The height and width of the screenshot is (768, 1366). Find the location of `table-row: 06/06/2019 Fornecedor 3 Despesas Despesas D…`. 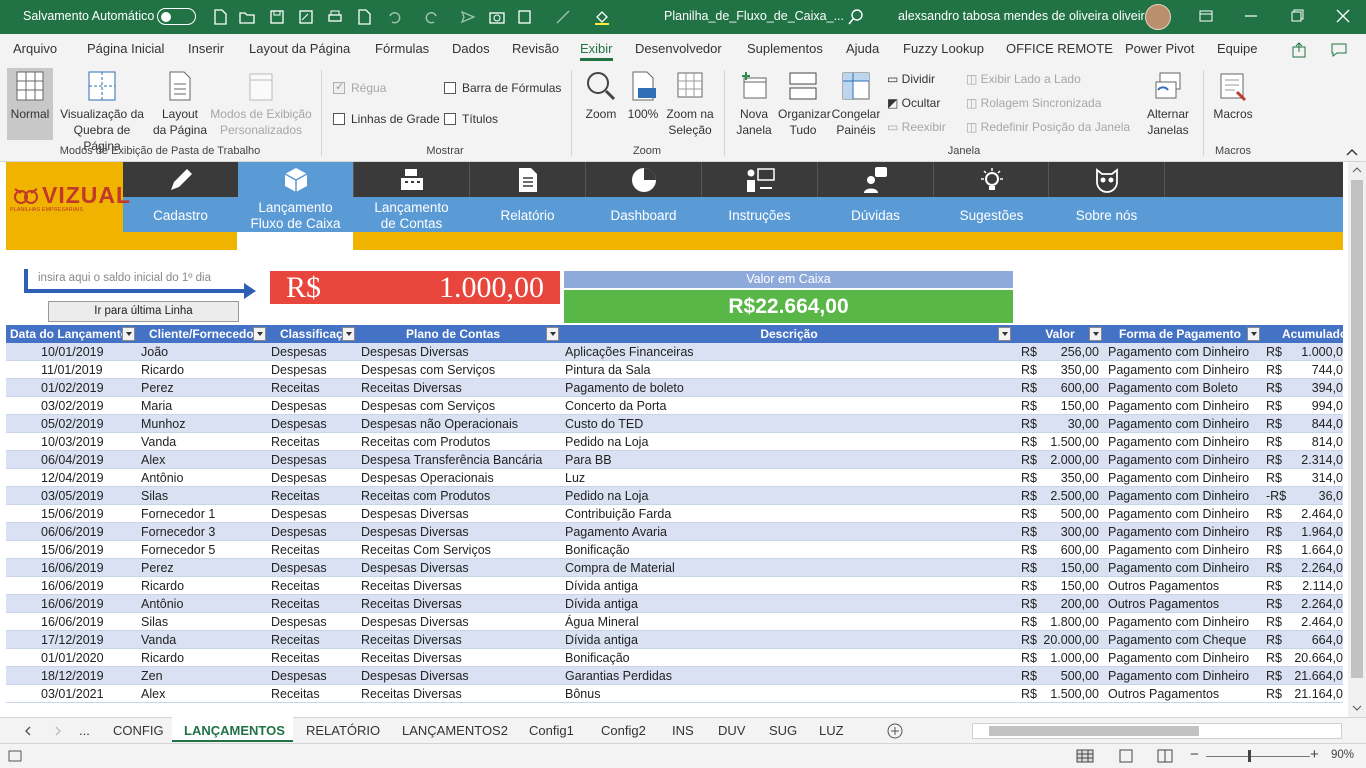

table-row: 06/06/2019 Fornecedor 3 Despesas Despesas D… is located at coordinates (674, 532).